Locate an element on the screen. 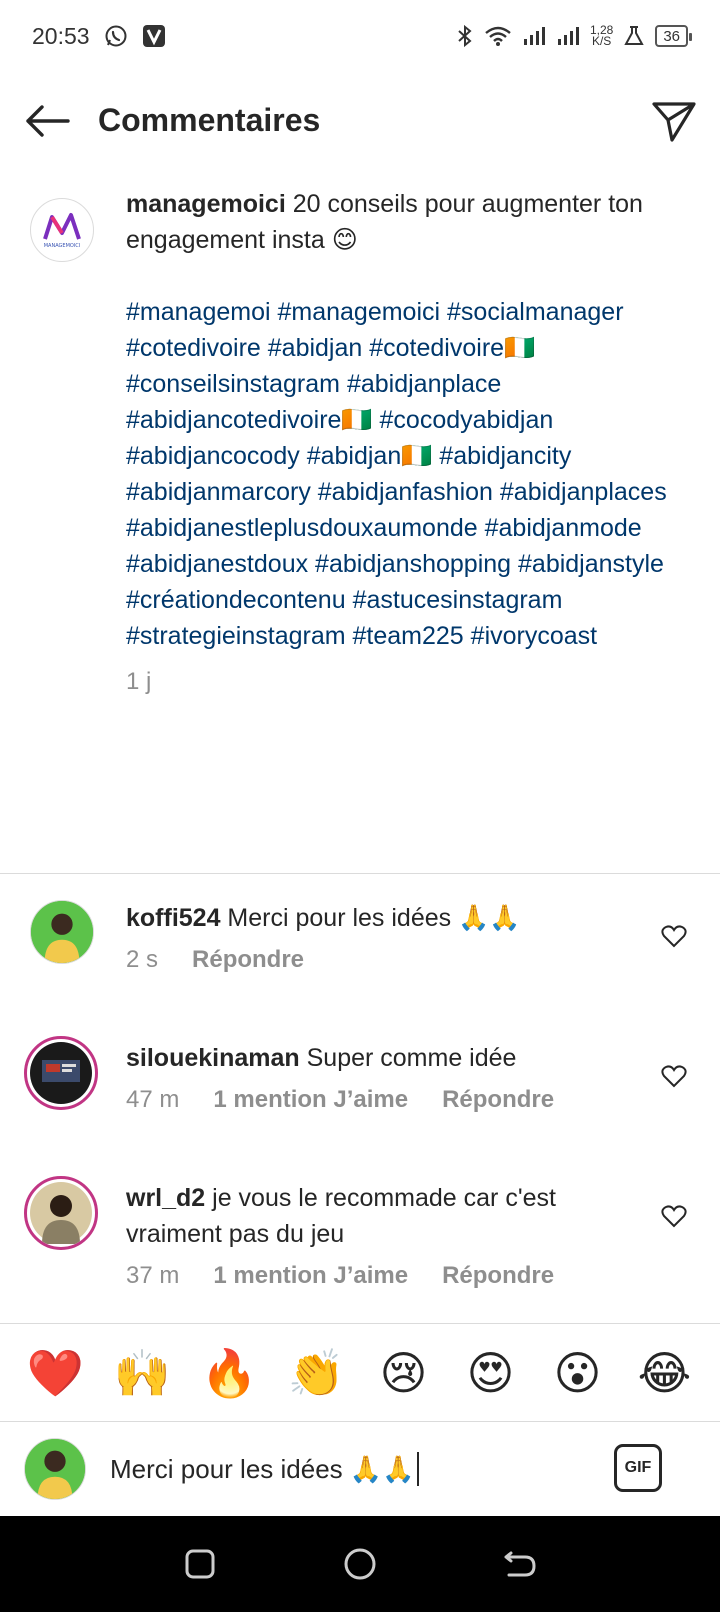 The height and width of the screenshot is (1612, 720). hashtag-link: #abidjanplace is located at coordinates (424, 384).